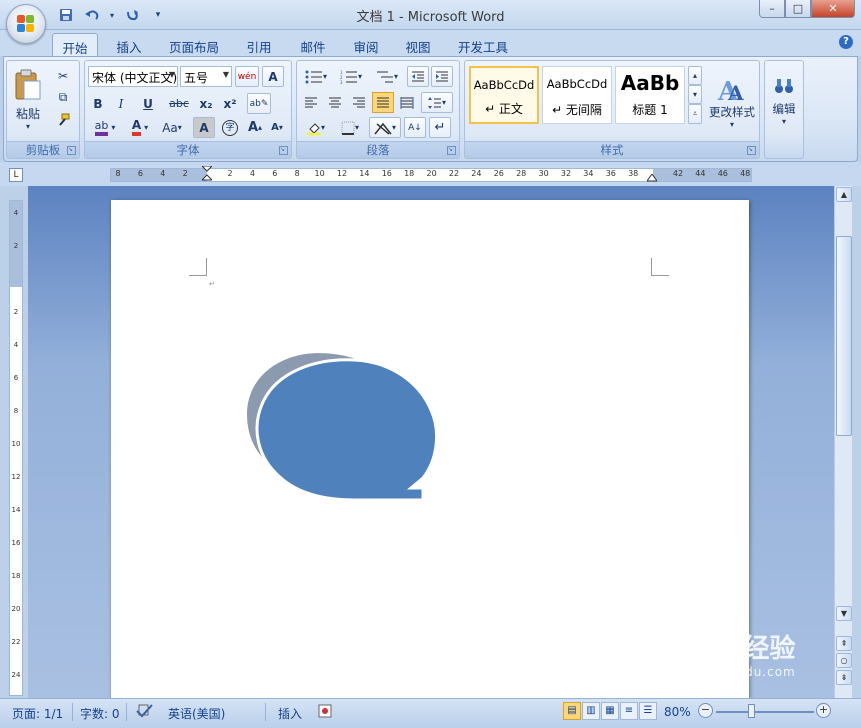  What do you see at coordinates (695, 114) in the screenshot?
I see `gallery-more-icon: ⩡` at bounding box center [695, 114].